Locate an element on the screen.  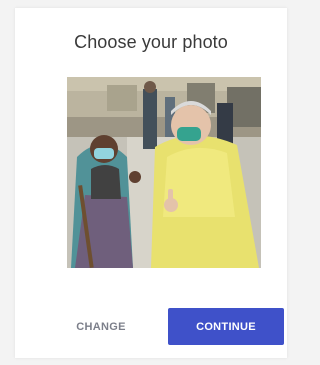
continue-button: CONTINUE is located at coordinates (226, 326).